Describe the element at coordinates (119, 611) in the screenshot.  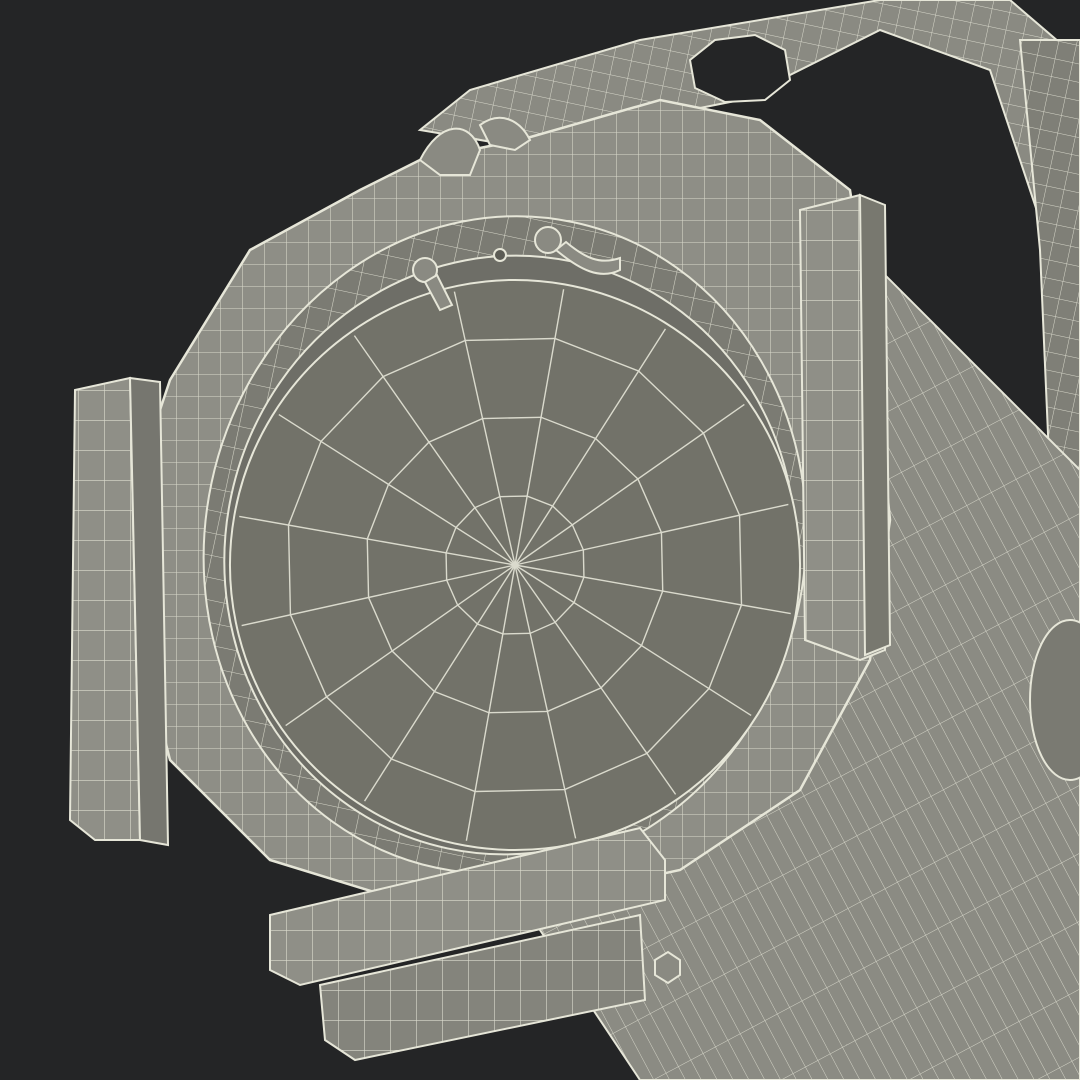
I see `left-gel-frame-bracket` at that location.